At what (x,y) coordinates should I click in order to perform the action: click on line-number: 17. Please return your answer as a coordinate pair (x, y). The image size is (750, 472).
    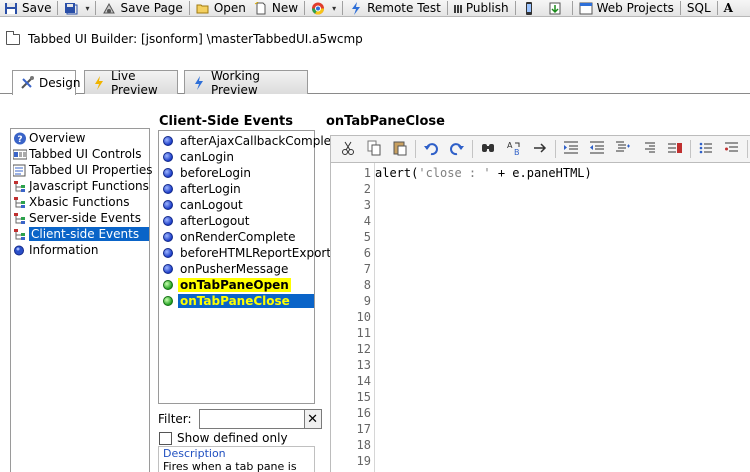
    Looking at the image, I should click on (363, 429).